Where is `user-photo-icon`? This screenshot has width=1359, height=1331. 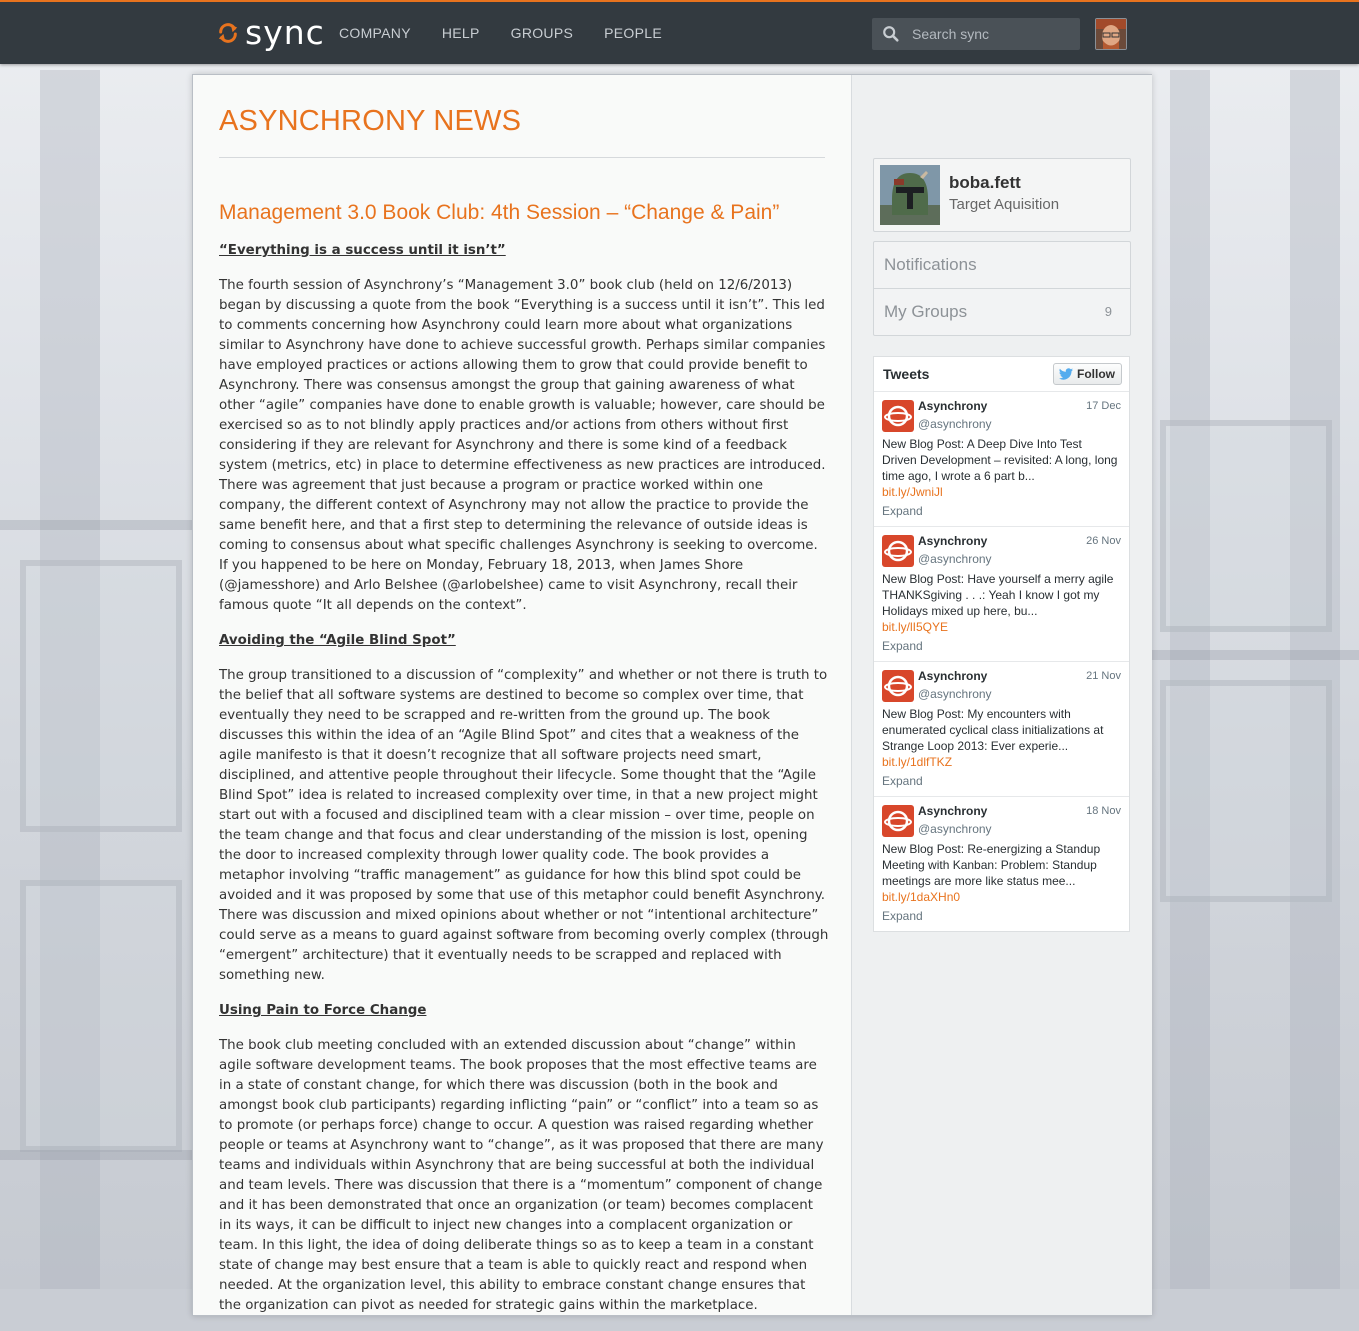
user-photo-icon is located at coordinates (1111, 34).